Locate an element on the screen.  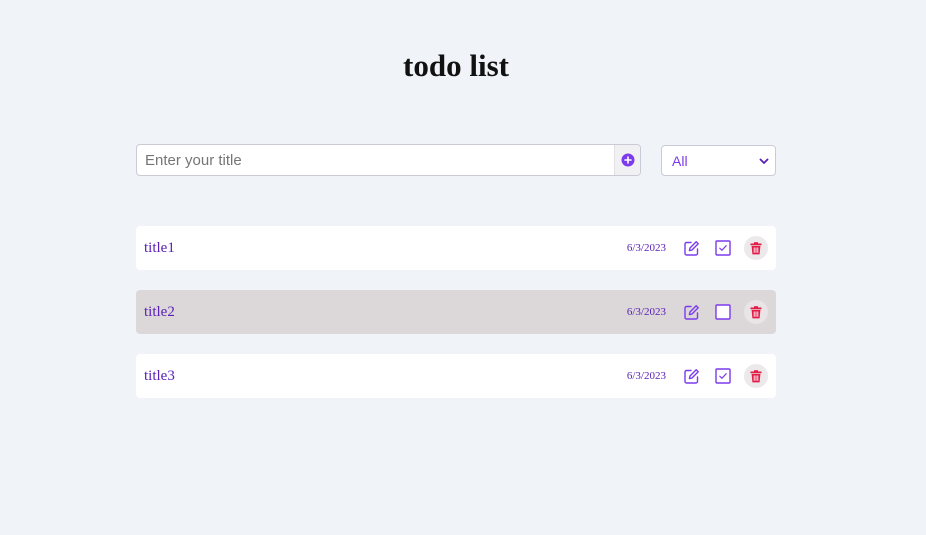
add-todo-button is located at coordinates (627, 160).